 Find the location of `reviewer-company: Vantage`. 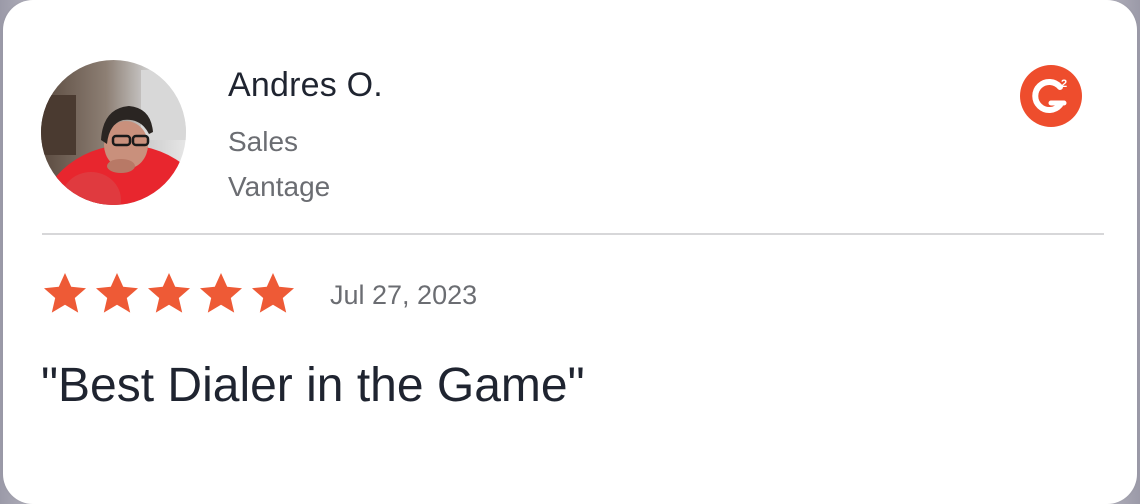

reviewer-company: Vantage is located at coordinates (279, 186).